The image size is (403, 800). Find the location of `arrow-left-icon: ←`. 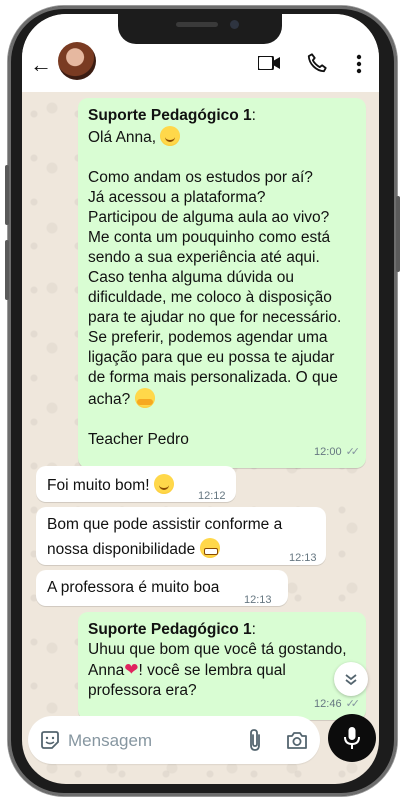

arrow-left-icon: ← is located at coordinates (41, 65).